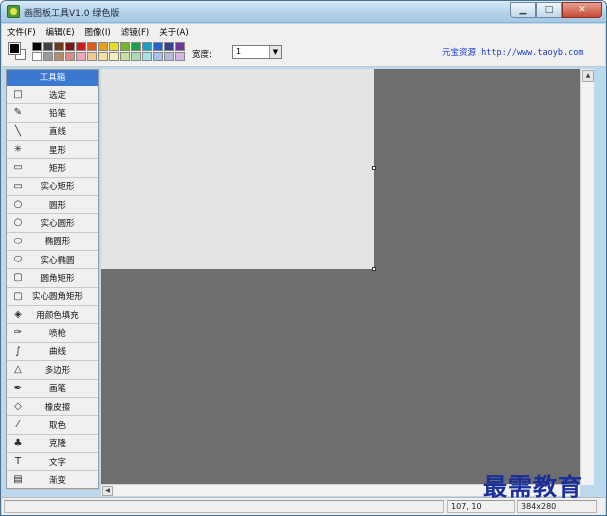  What do you see at coordinates (173, 32) in the screenshot?
I see `menu-about: 关于(A)` at bounding box center [173, 32].